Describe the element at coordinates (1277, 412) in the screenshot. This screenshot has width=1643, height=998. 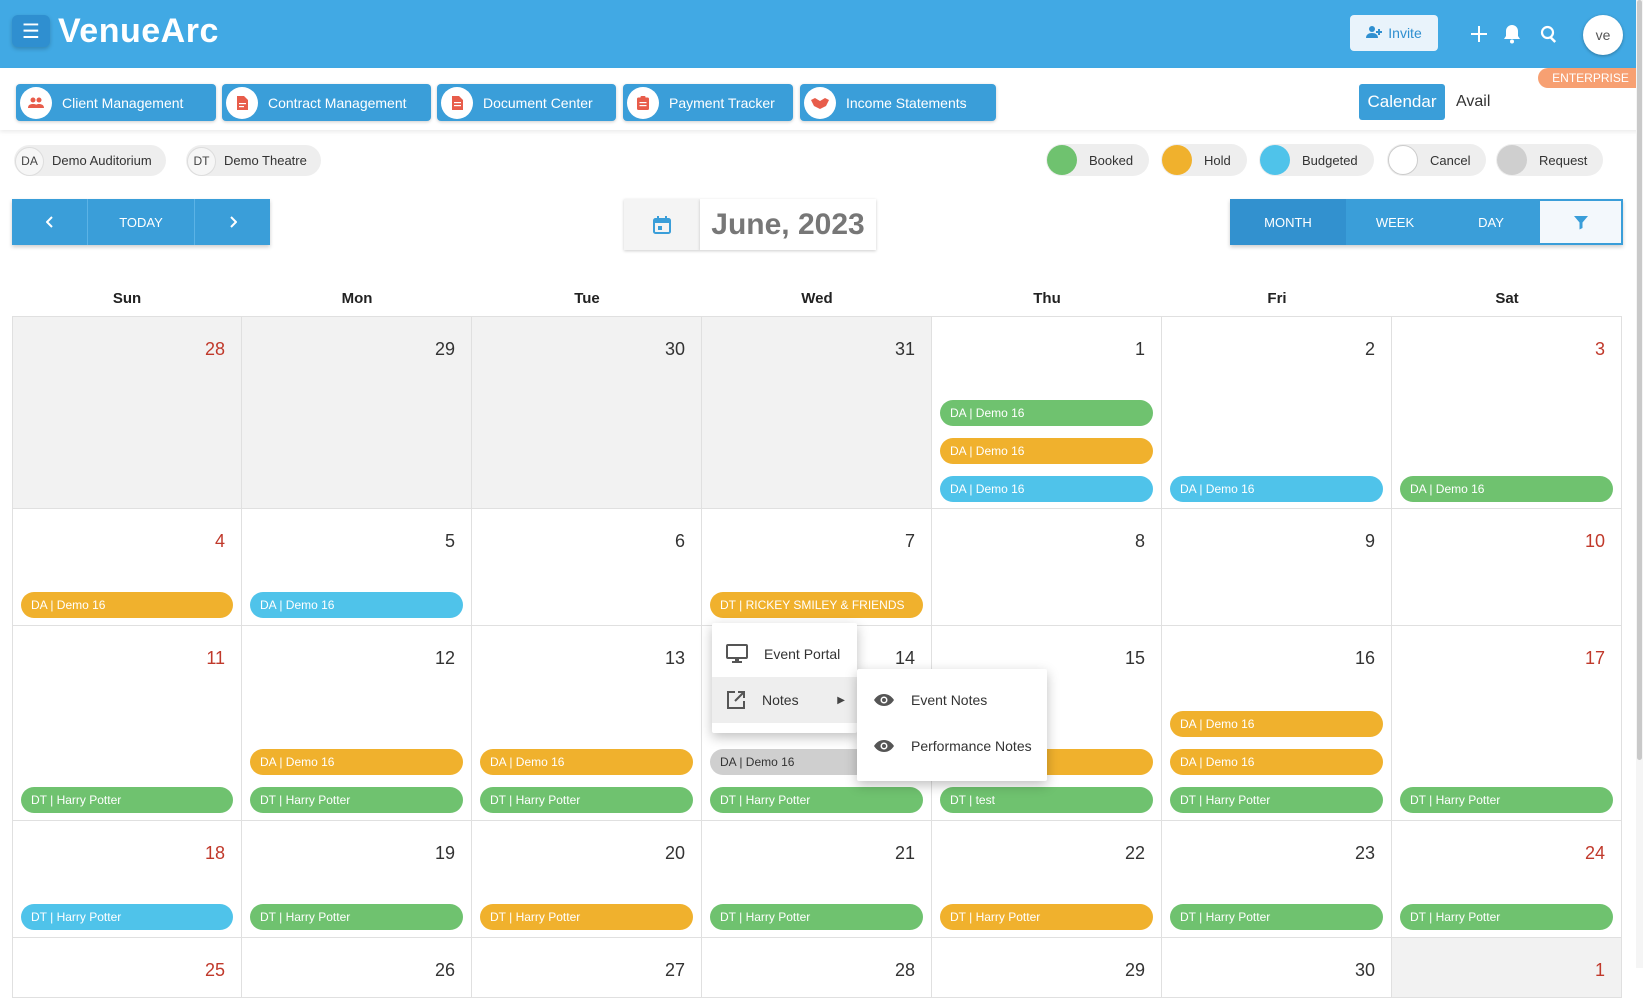
I see `calendar-day-cell: 2 DA | Demo 16` at that location.